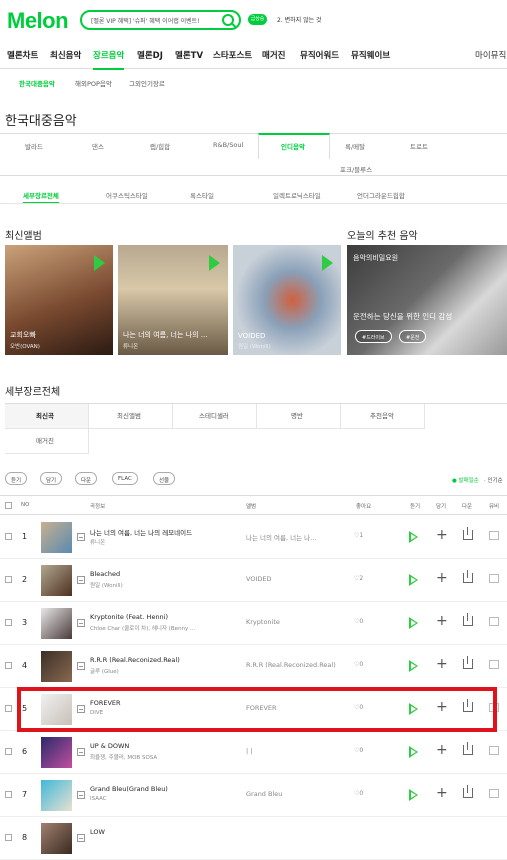 The width and height of the screenshot is (507, 860). What do you see at coordinates (465, 480) in the screenshot?
I see `sort-release: ● 발매일순` at bounding box center [465, 480].